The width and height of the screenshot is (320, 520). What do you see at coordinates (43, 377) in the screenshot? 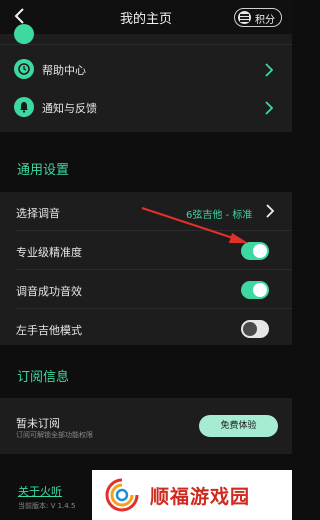
I see `section-title-subscription: 订阅信息` at bounding box center [43, 377].